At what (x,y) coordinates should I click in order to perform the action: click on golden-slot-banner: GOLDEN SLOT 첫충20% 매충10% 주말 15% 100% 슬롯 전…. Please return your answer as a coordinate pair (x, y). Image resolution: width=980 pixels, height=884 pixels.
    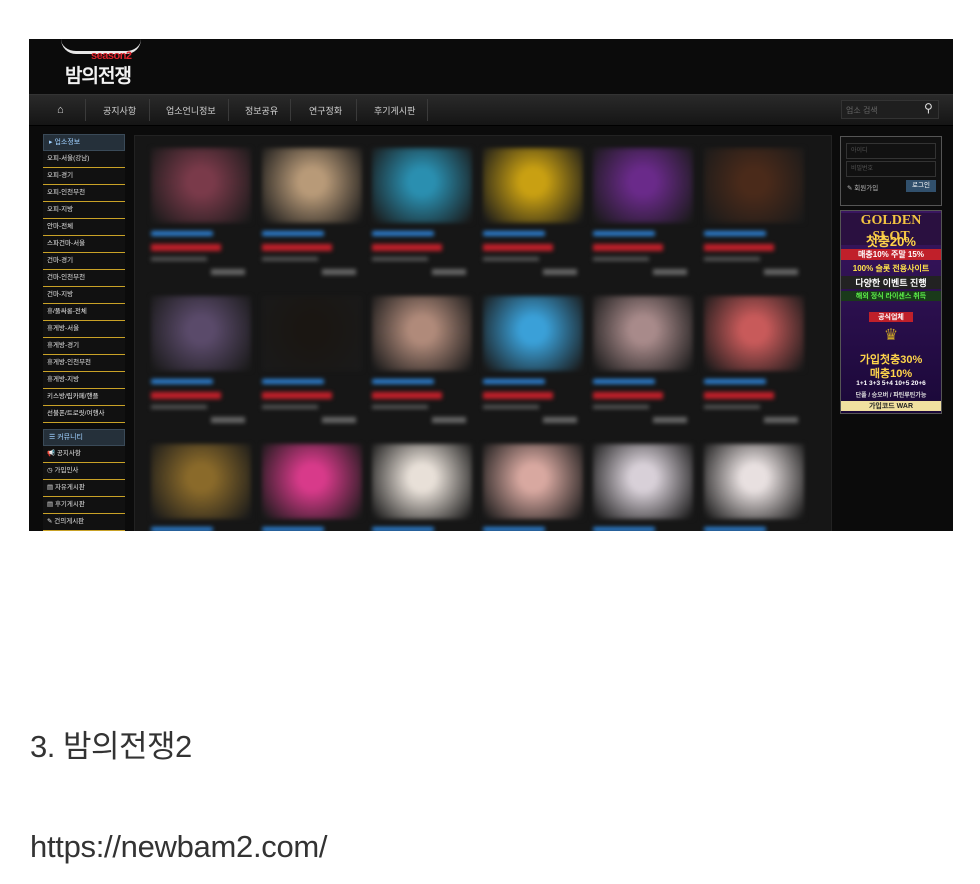
    Looking at the image, I should click on (891, 312).